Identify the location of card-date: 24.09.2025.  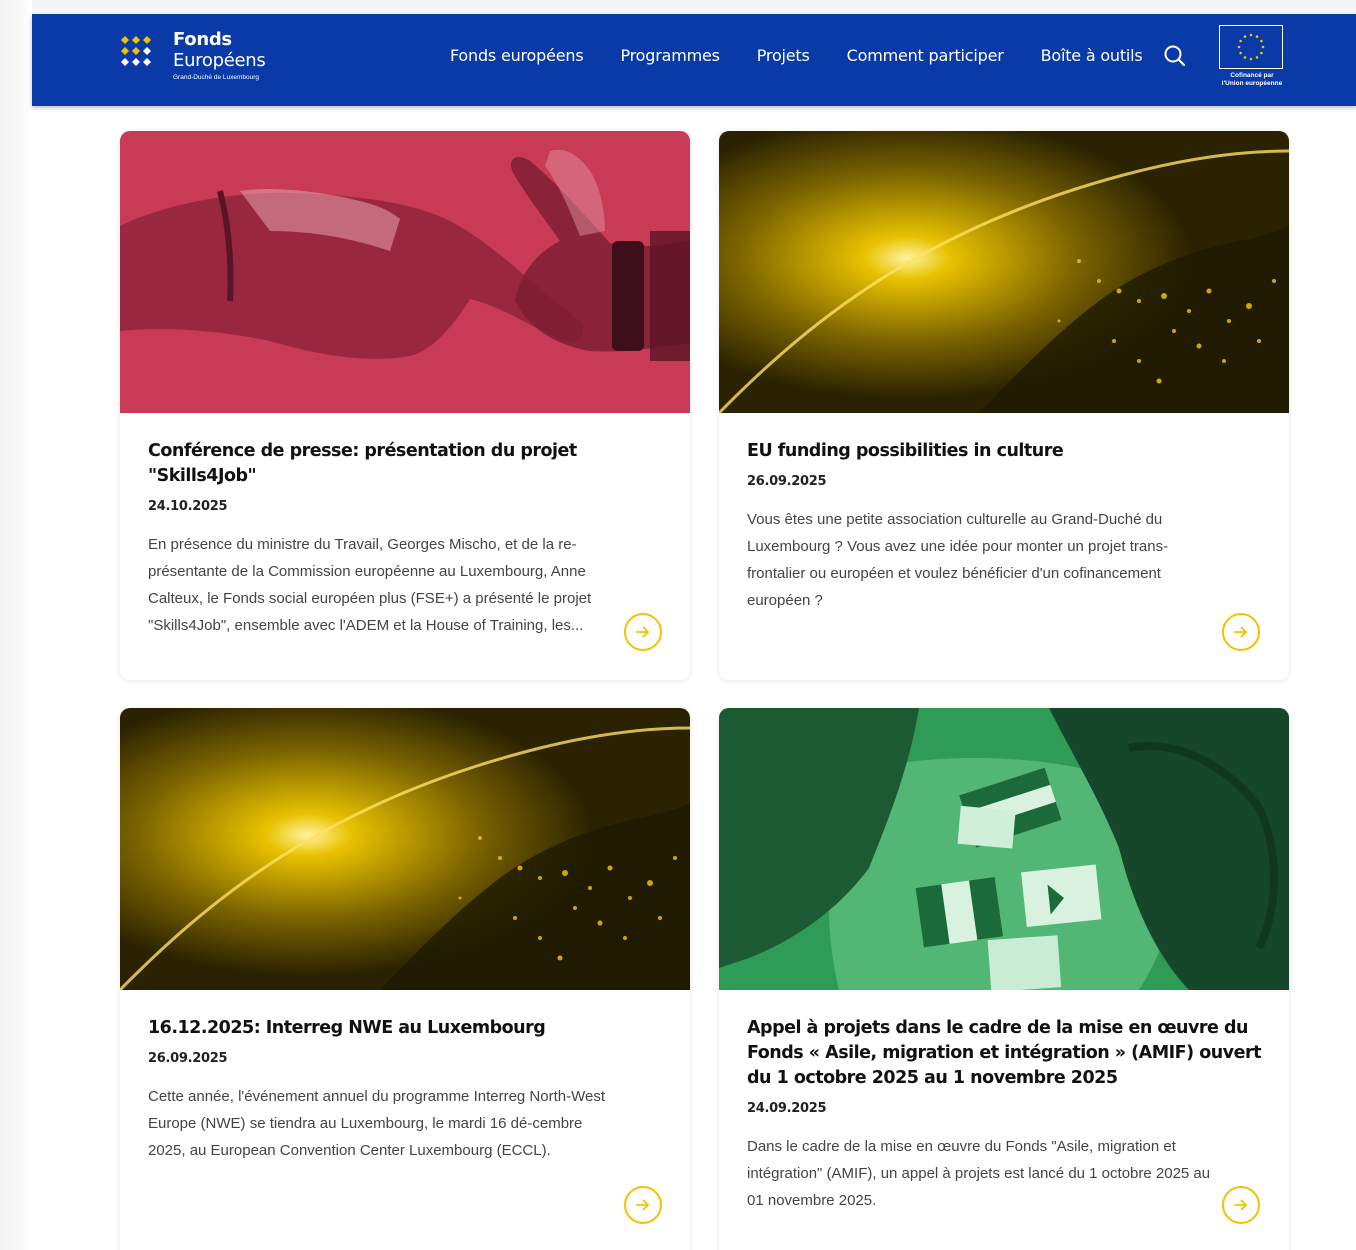
(787, 1108).